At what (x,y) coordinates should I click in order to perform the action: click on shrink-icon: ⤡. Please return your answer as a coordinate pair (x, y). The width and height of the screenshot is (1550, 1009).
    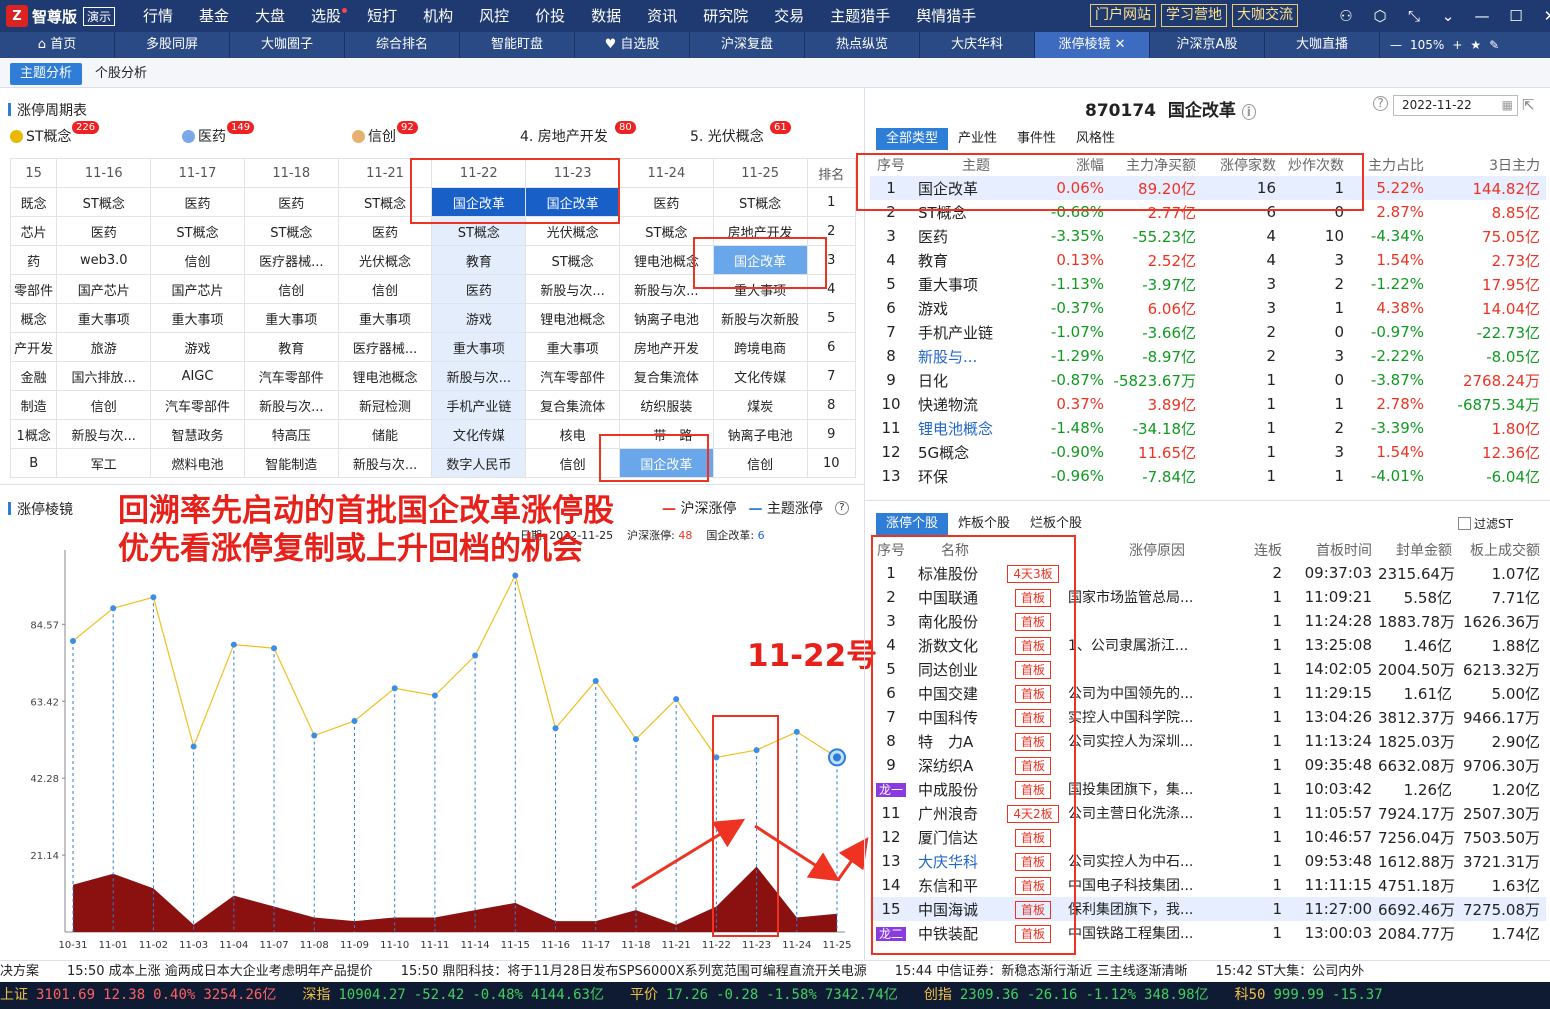
    Looking at the image, I should click on (1414, 16).